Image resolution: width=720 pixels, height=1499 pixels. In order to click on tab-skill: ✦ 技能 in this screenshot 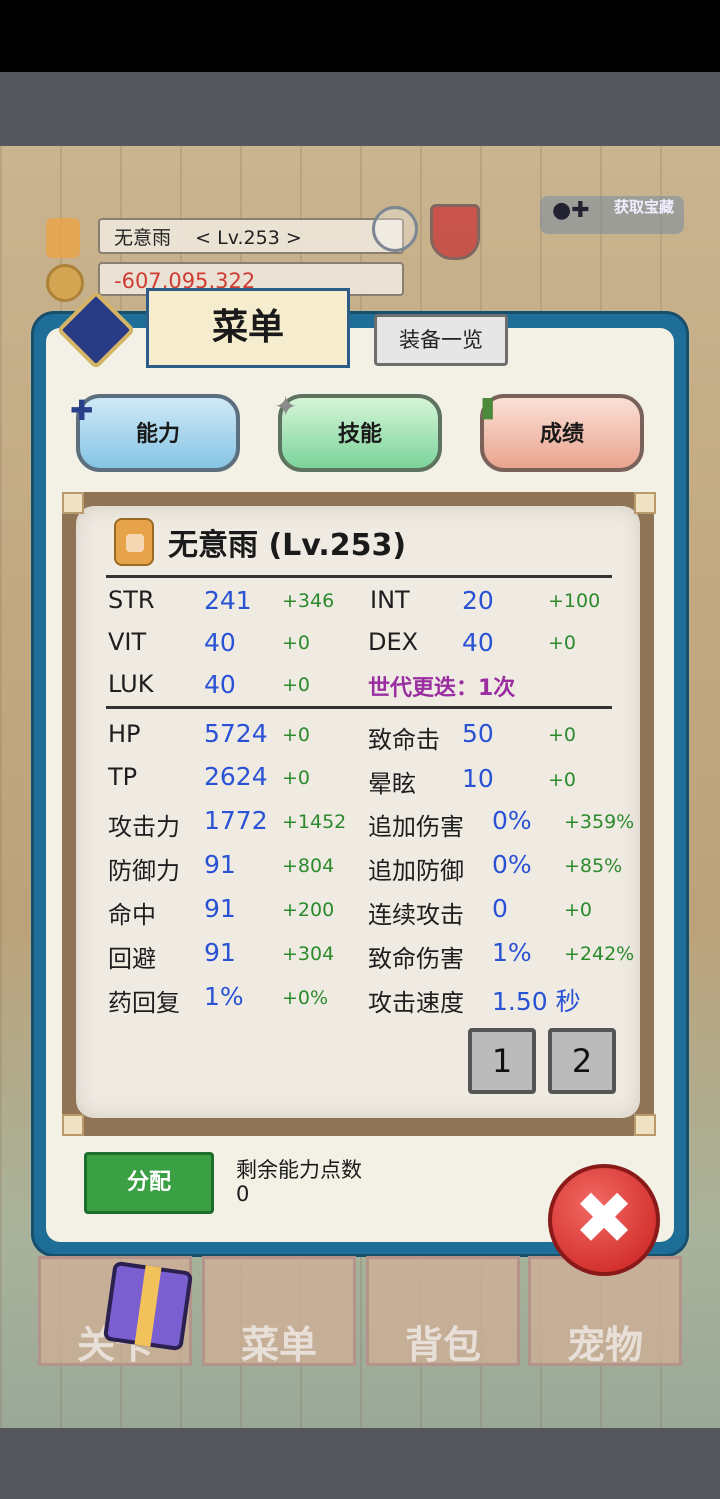, I will do `click(358, 431)`.